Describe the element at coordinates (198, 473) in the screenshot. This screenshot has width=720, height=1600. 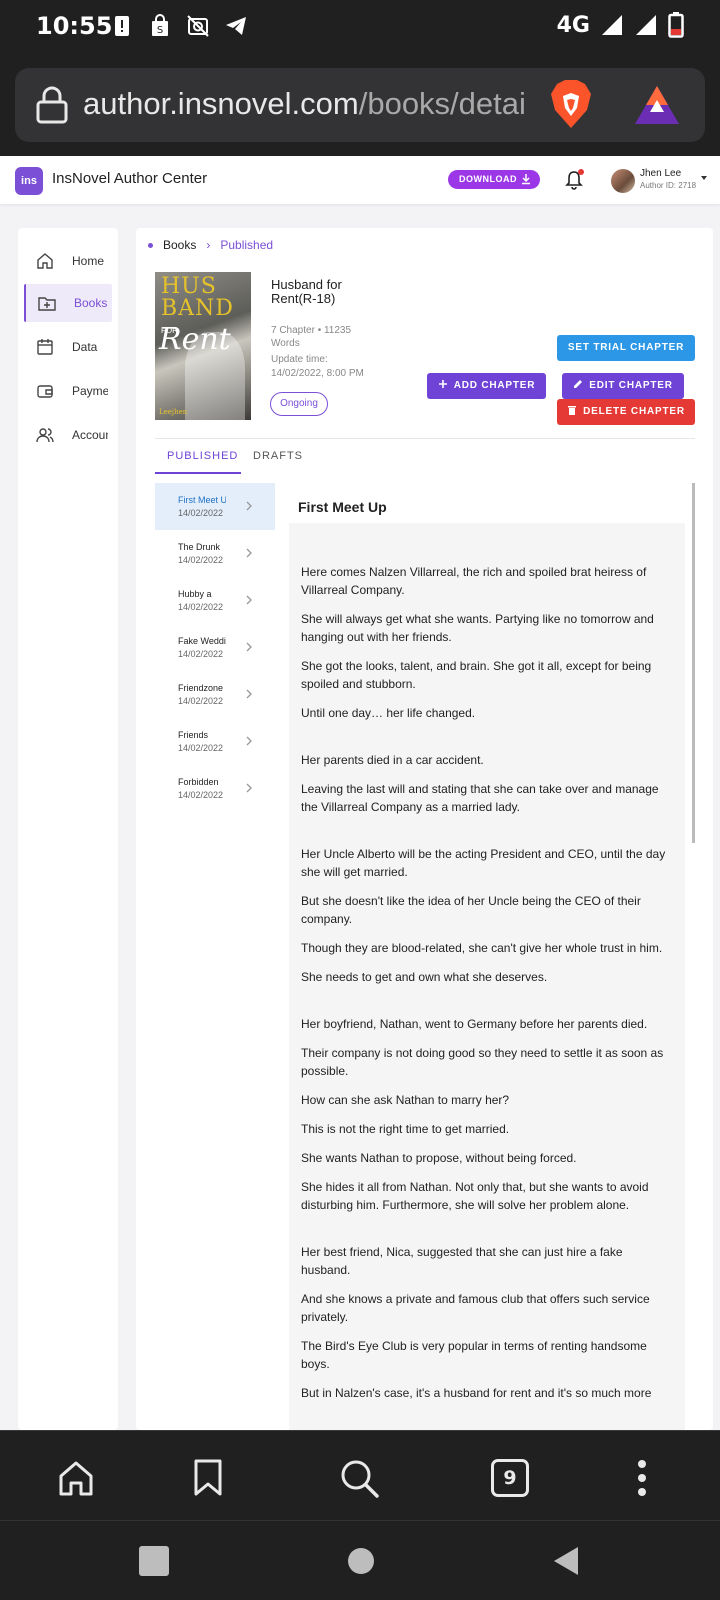
I see `tab-indicator` at that location.